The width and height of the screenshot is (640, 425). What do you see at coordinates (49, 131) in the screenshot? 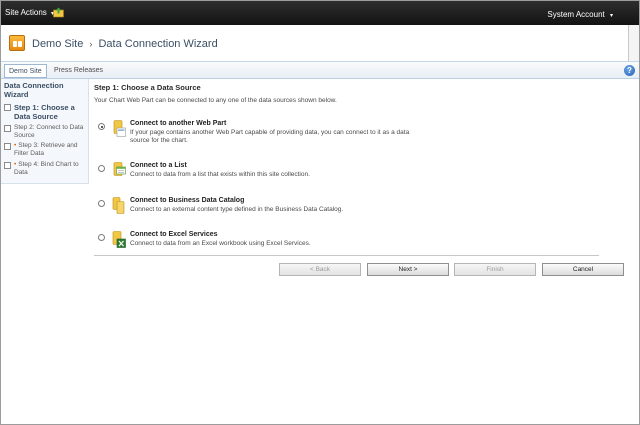
I see `wizard-step-label: Step 2: Connect to Data Source` at bounding box center [49, 131].